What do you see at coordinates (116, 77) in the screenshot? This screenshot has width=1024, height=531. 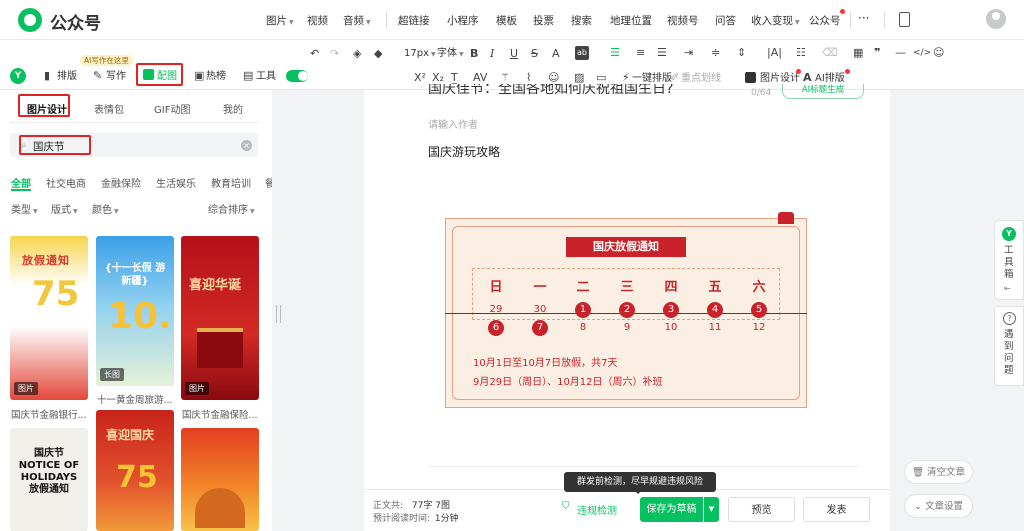 I see `tab-write: 写作` at bounding box center [116, 77].